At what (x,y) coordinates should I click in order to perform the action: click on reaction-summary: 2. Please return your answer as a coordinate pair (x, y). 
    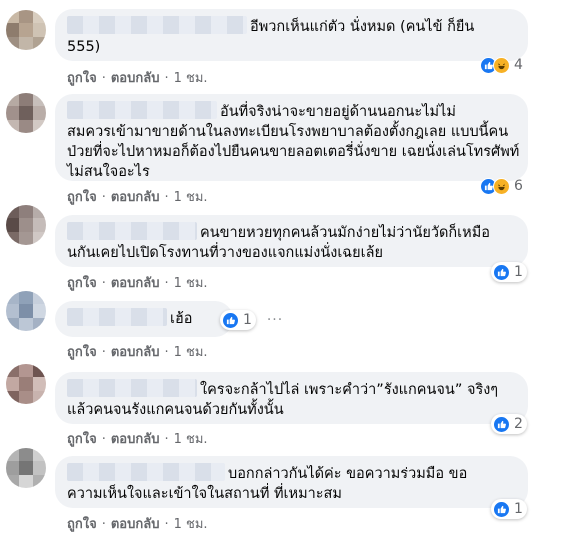
    Looking at the image, I should click on (509, 424).